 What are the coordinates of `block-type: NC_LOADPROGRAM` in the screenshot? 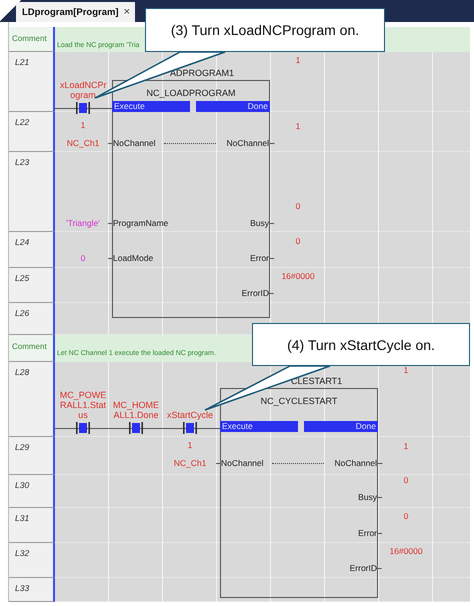 It's located at (191, 93).